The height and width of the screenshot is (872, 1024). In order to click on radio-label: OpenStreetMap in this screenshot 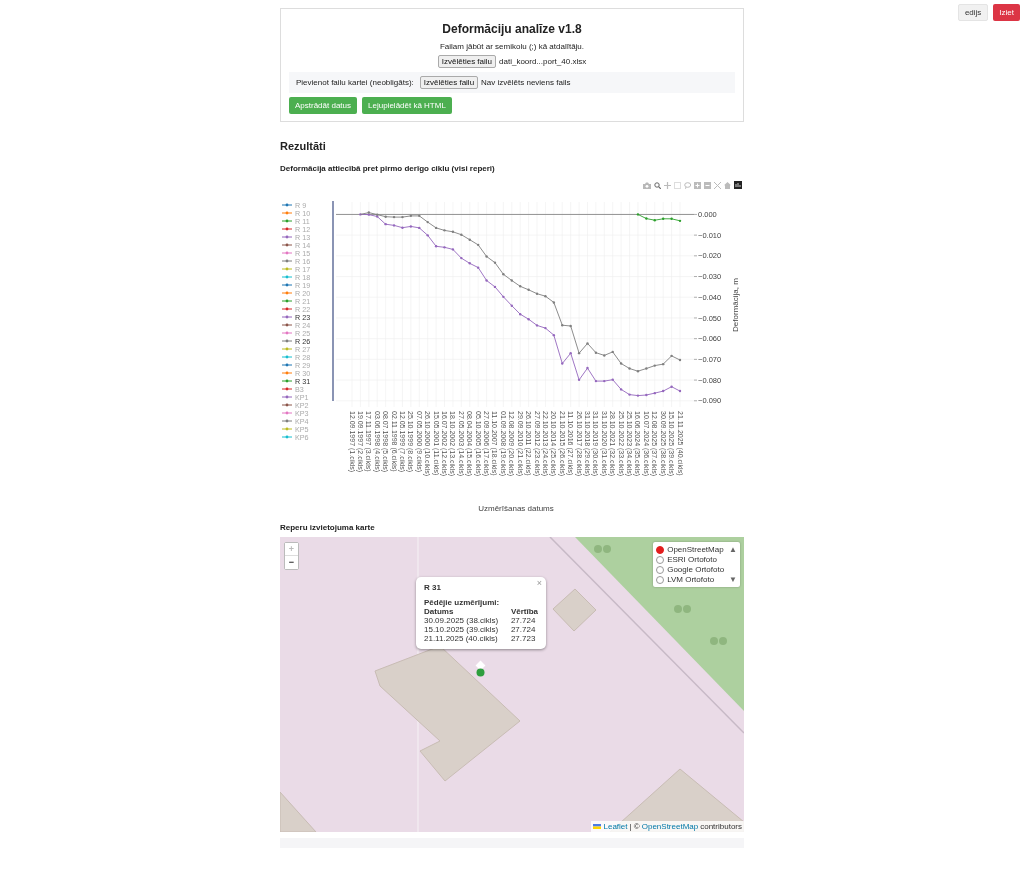, I will do `click(695, 549)`.